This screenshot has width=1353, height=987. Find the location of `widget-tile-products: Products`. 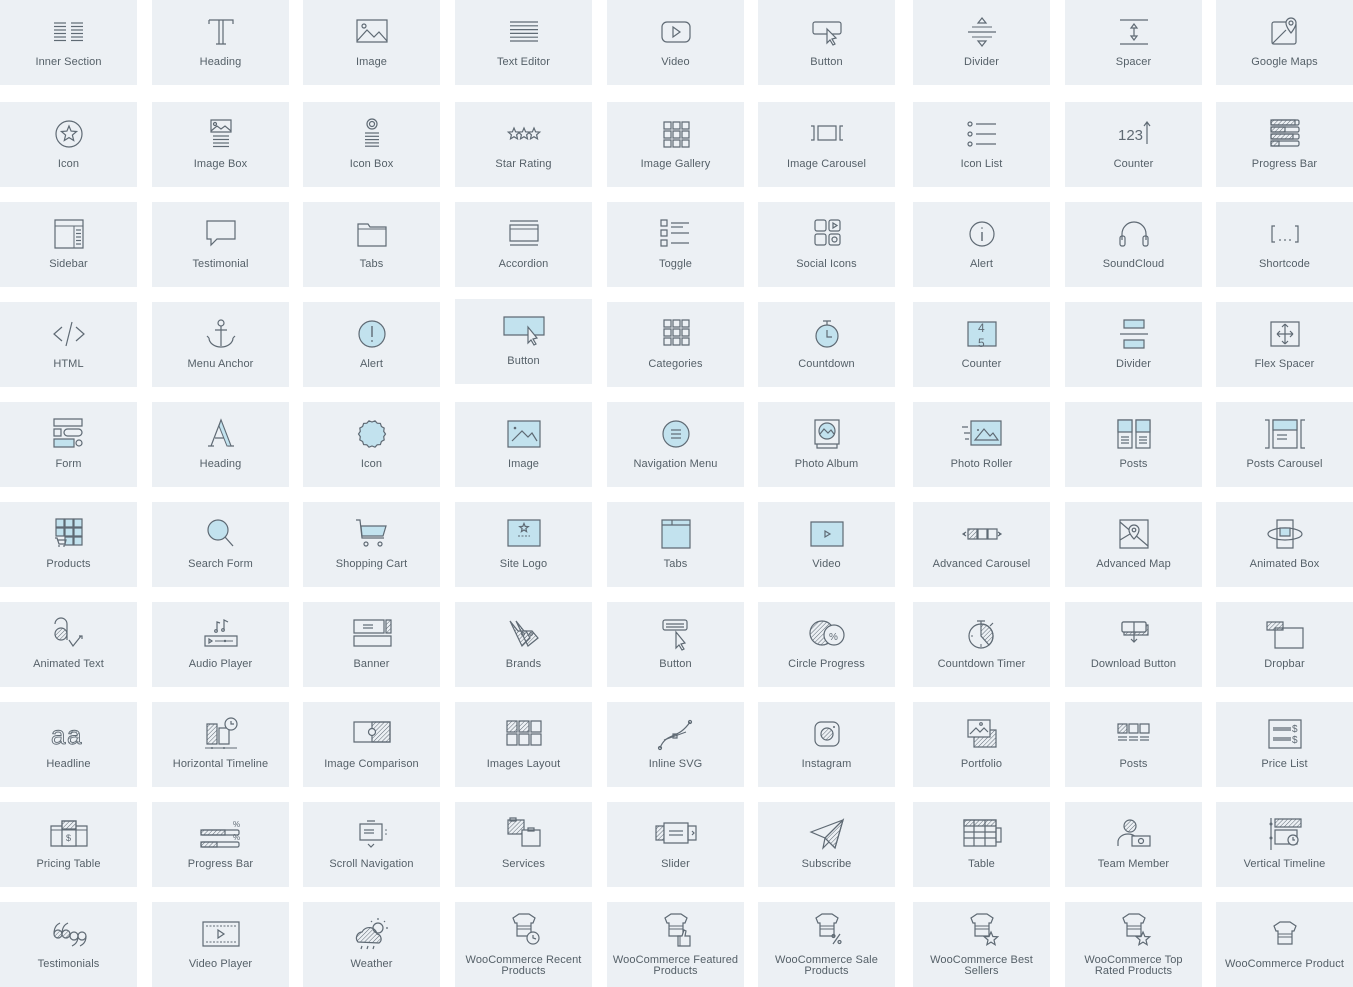

widget-tile-products: Products is located at coordinates (68, 544).